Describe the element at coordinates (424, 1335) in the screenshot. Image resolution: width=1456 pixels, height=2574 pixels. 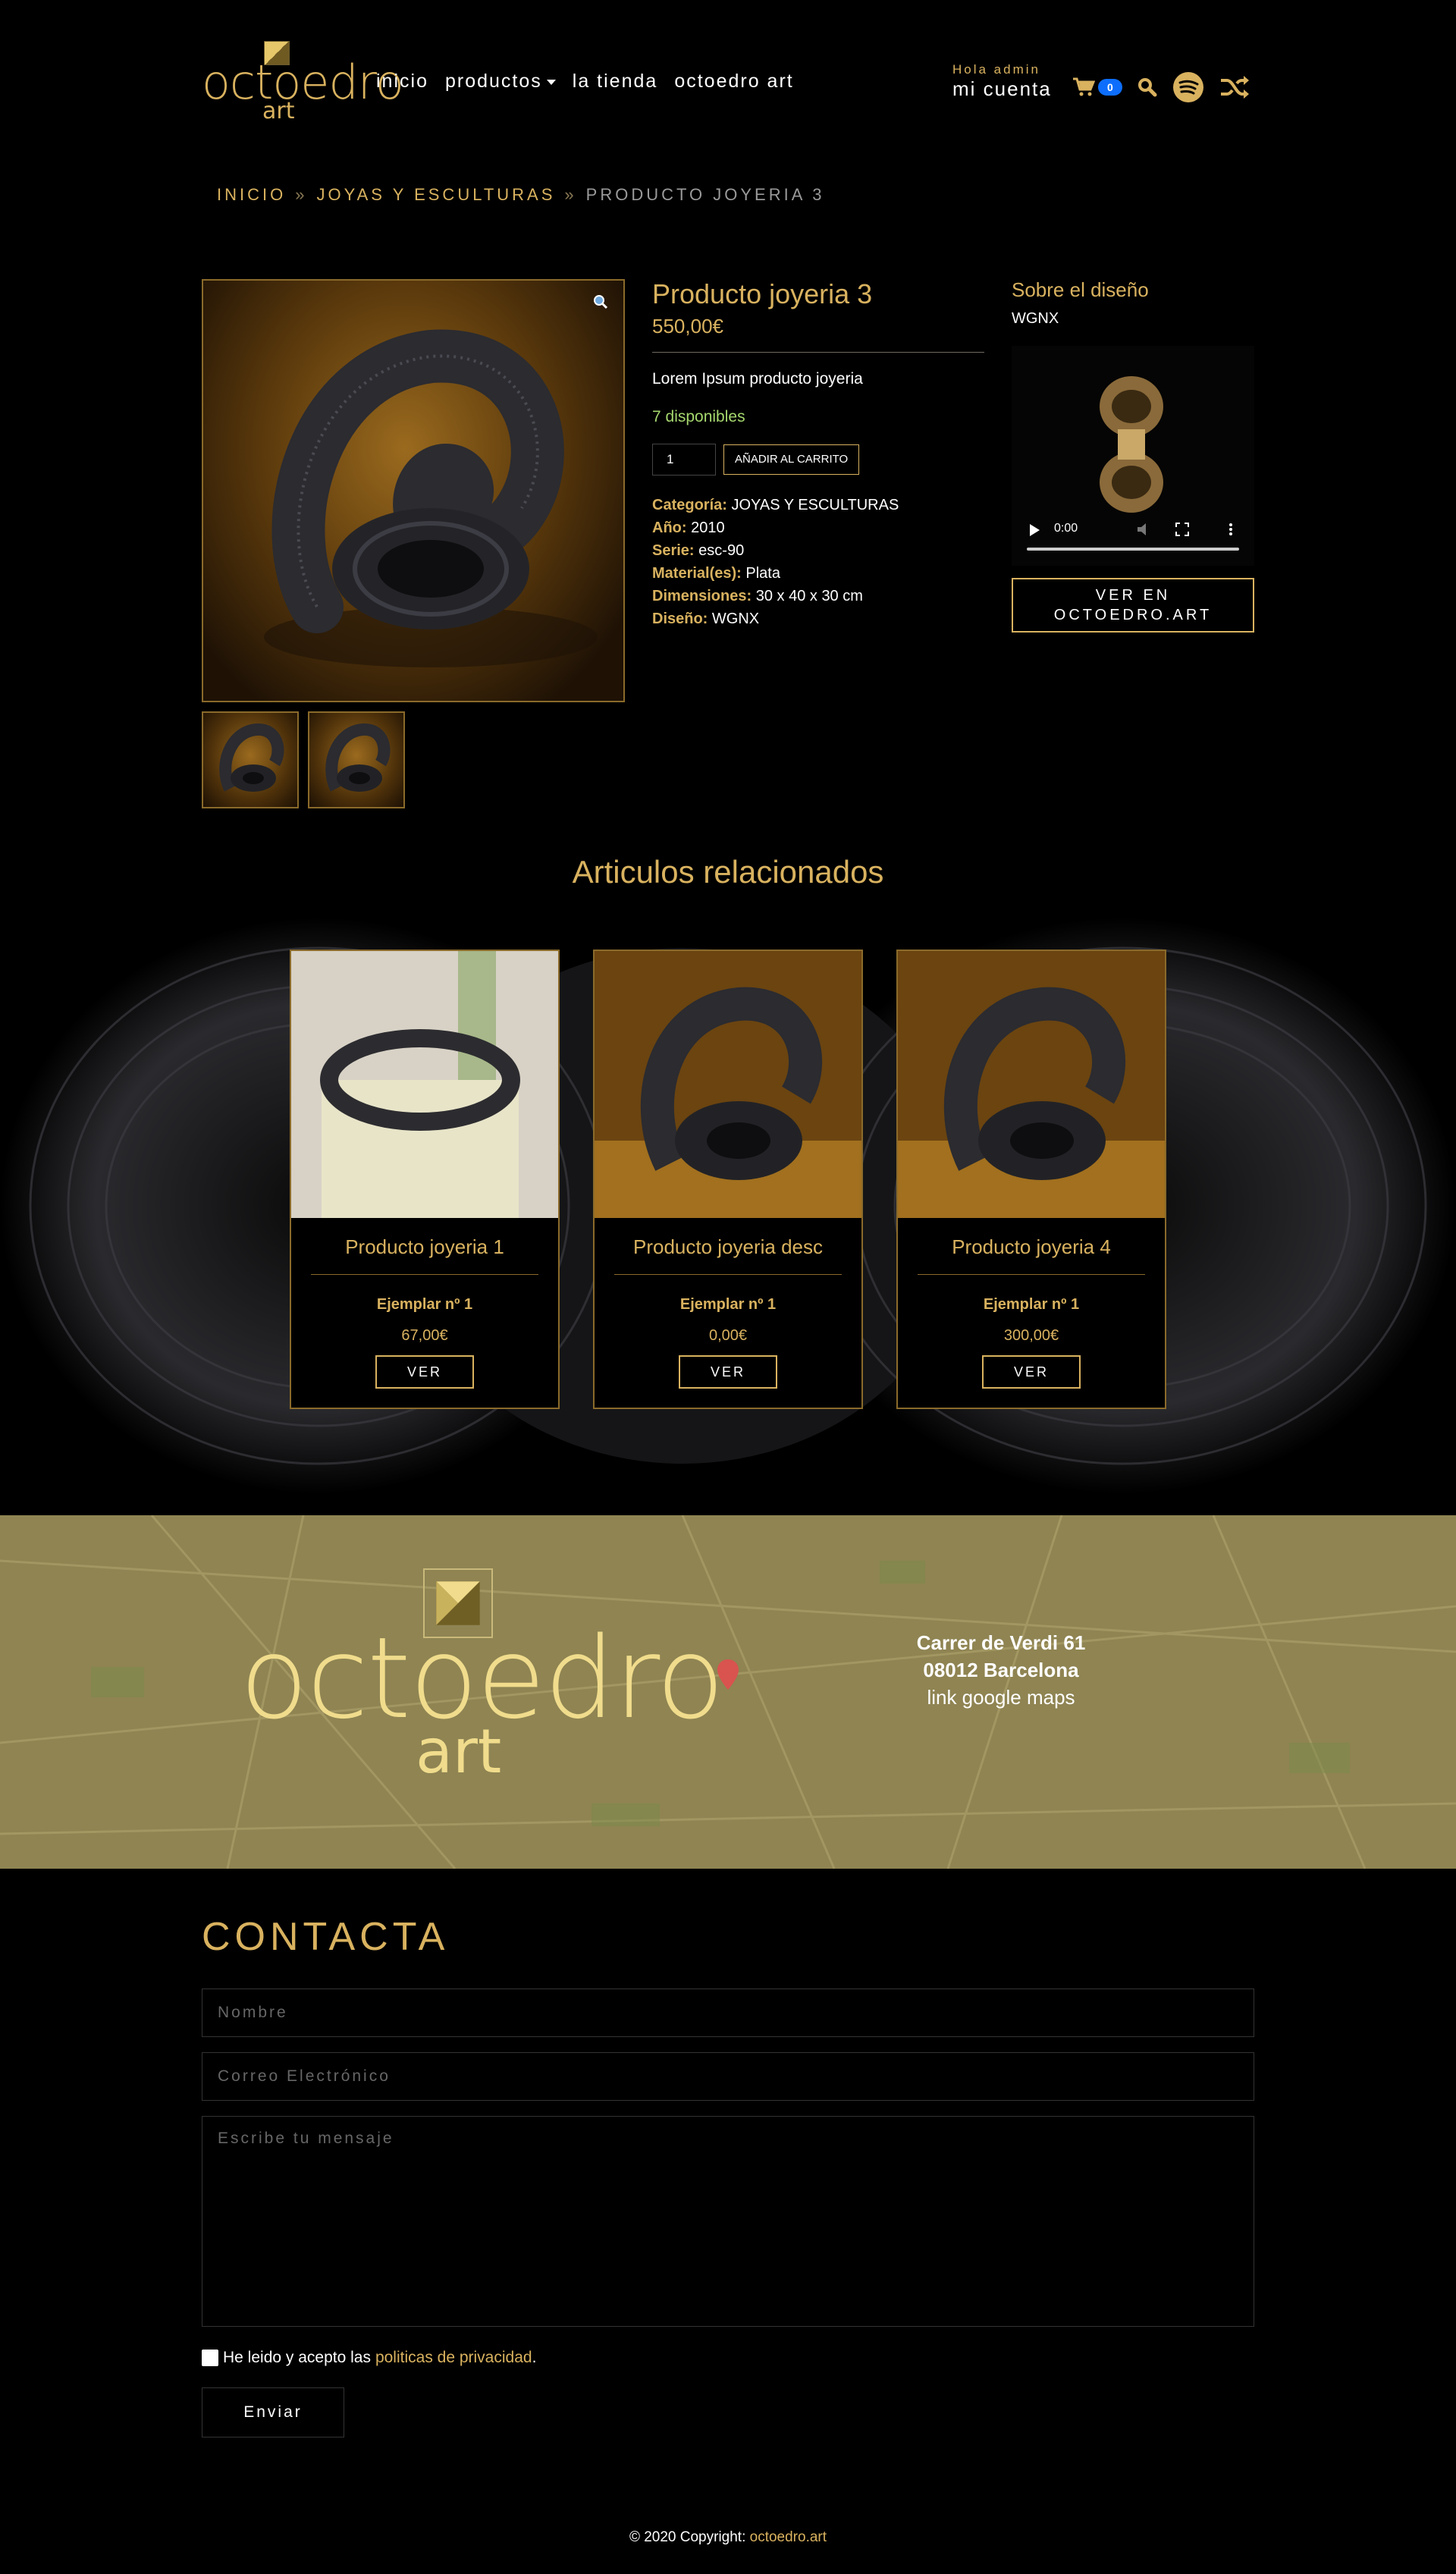
I see `related-product-price: 67,00€` at that location.